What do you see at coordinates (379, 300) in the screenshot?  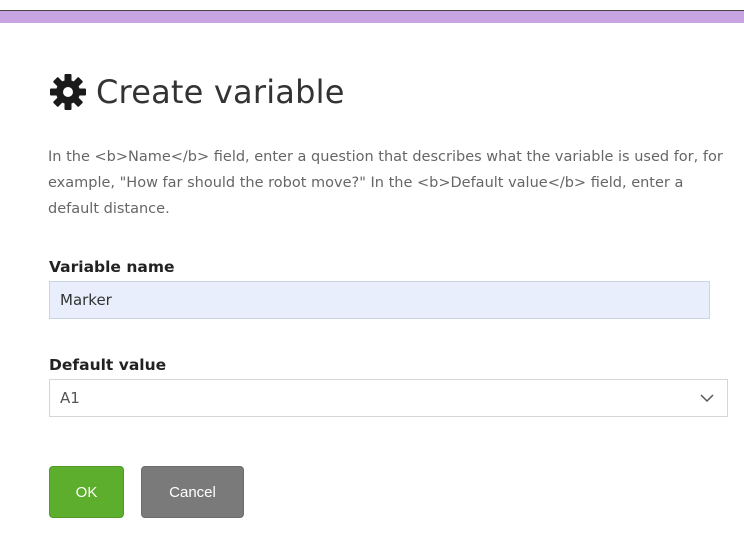 I see `variable-name-input: Marker` at bounding box center [379, 300].